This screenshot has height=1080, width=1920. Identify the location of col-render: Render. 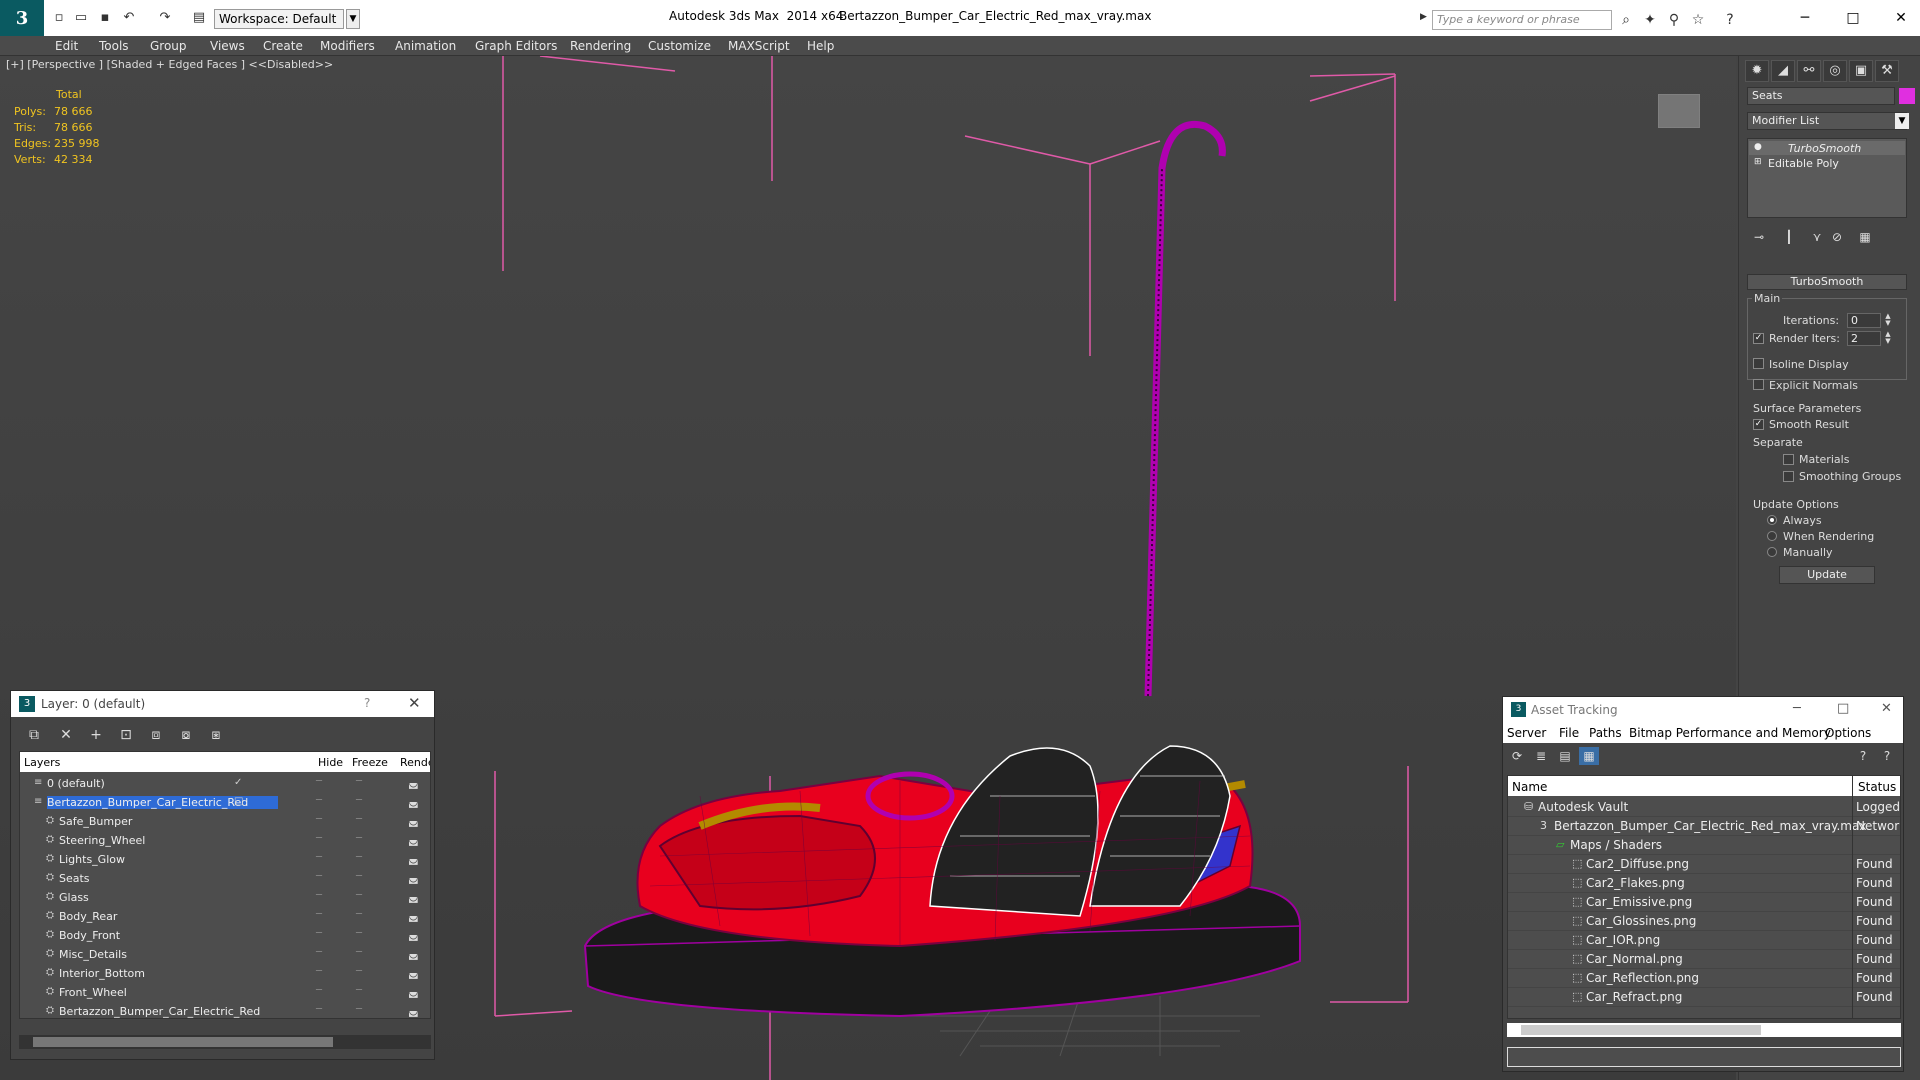
(415, 762).